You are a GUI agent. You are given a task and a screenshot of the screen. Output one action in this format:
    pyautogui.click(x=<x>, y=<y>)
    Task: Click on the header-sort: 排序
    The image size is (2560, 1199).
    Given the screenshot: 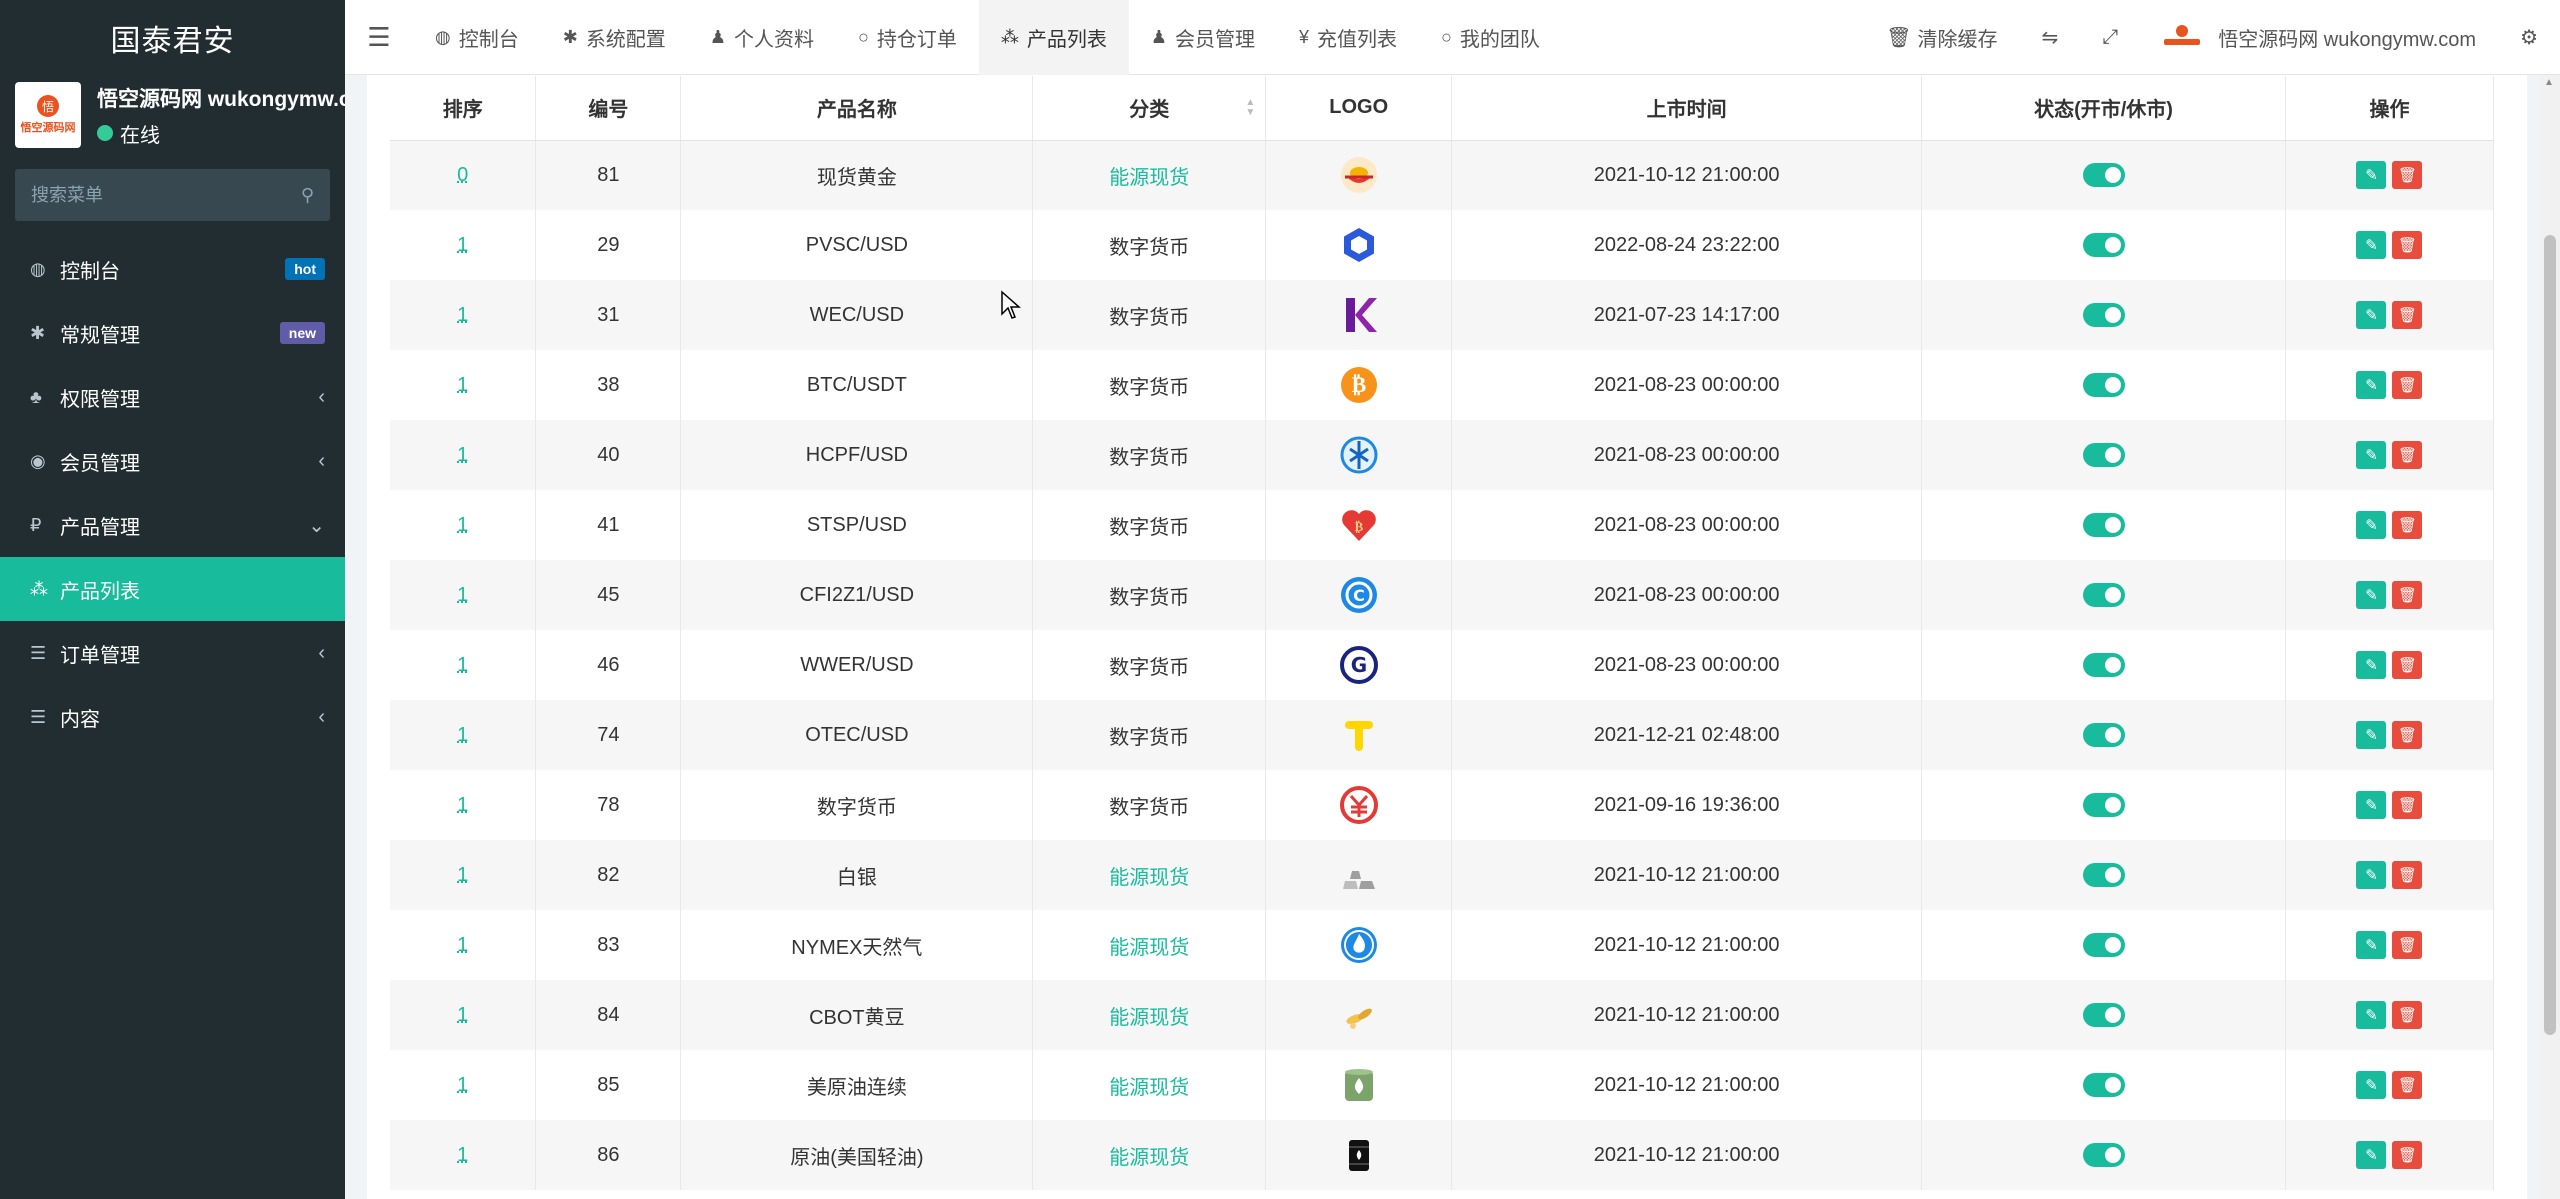 What is the action you would take?
    pyautogui.click(x=463, y=108)
    